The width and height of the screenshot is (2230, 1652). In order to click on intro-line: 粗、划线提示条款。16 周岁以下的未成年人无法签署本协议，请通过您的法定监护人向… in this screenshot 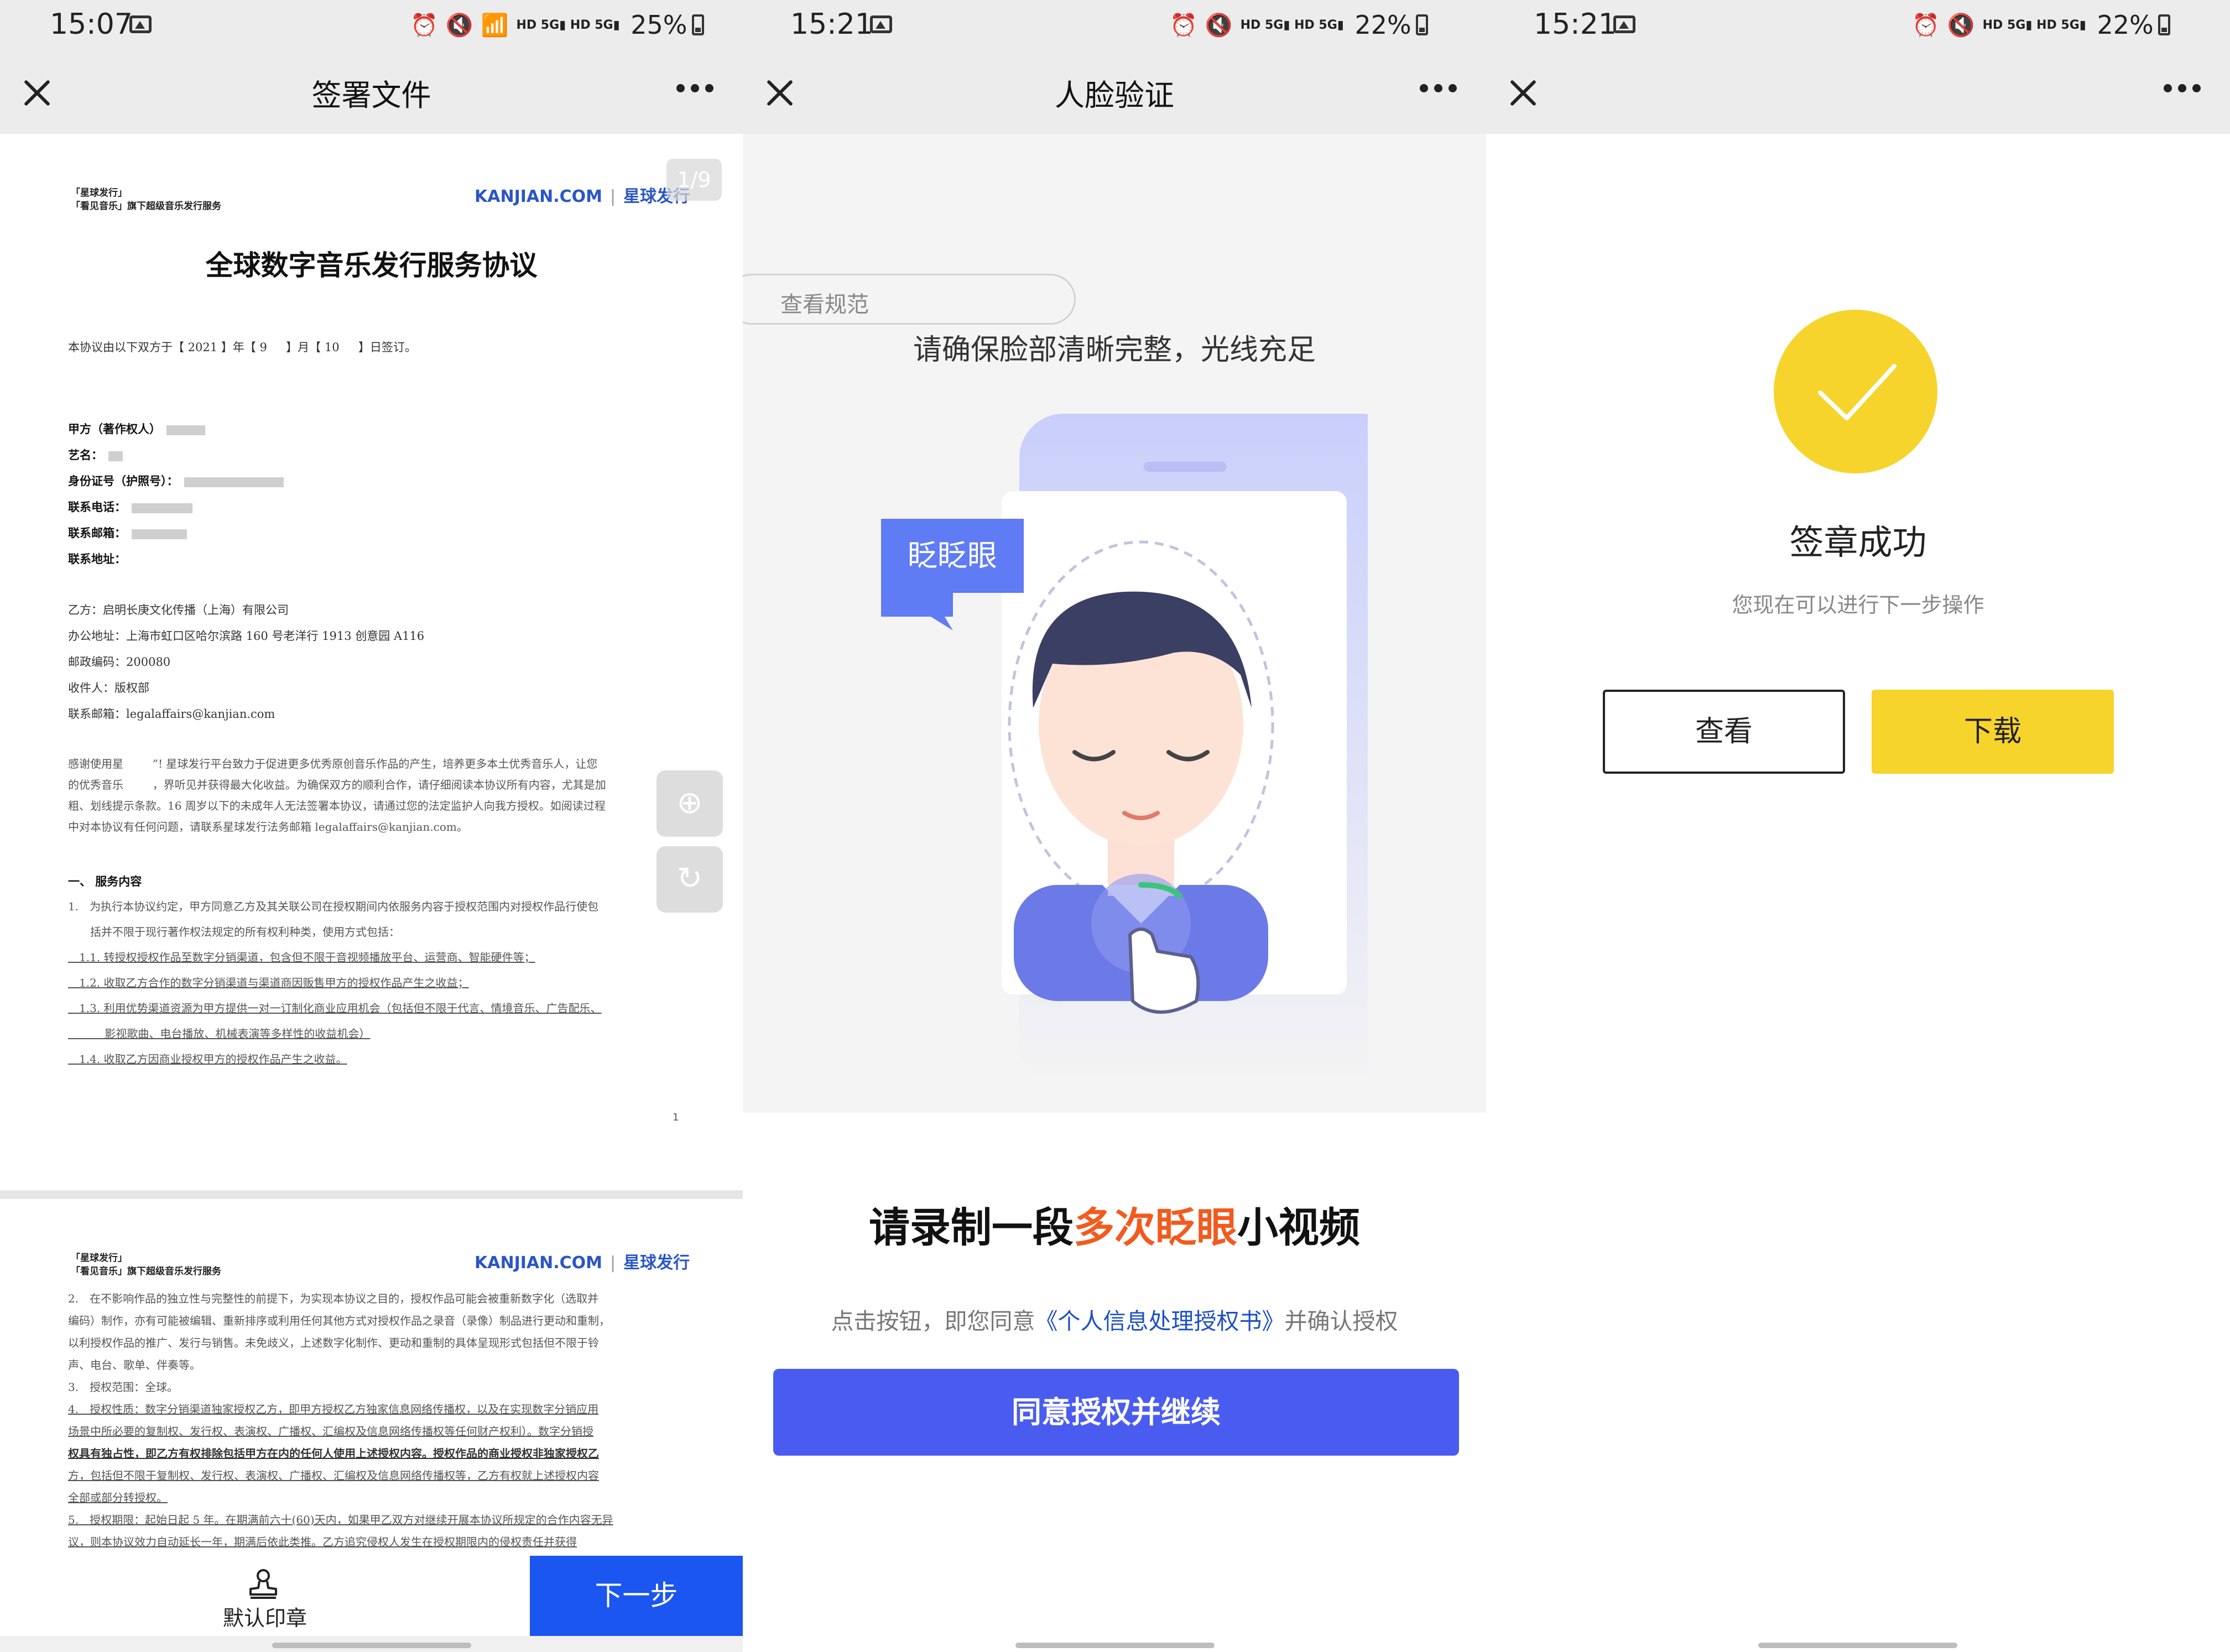, I will do `click(337, 805)`.